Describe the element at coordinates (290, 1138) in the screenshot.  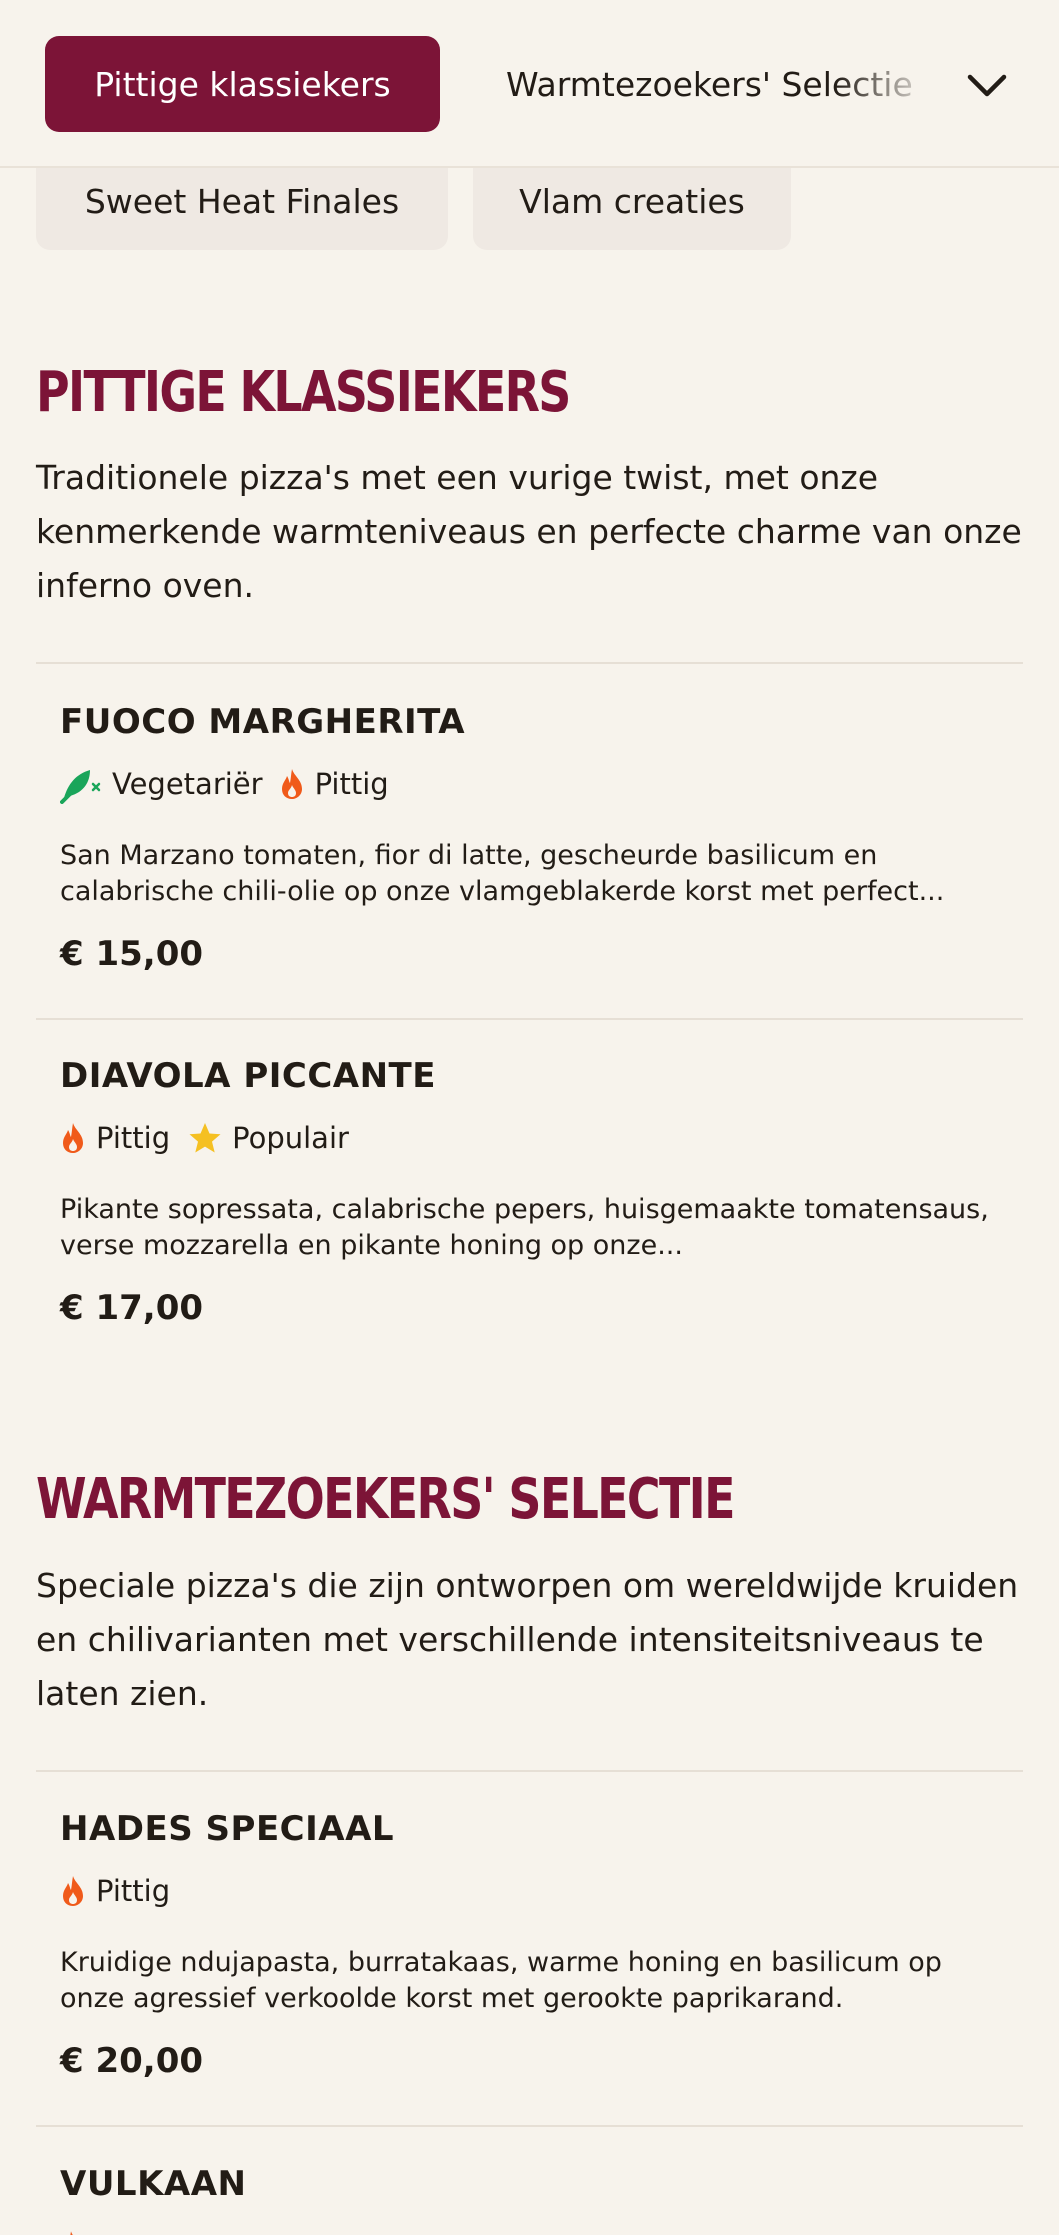
I see `tag-label: Populair` at that location.